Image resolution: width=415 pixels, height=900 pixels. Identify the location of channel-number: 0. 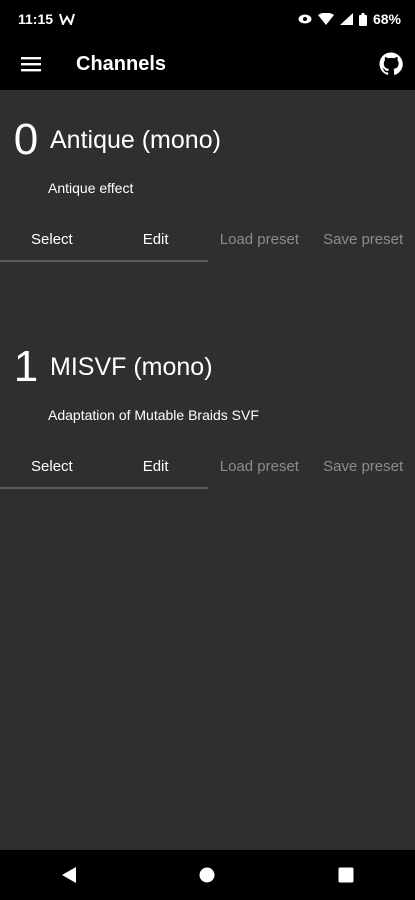
(26, 139).